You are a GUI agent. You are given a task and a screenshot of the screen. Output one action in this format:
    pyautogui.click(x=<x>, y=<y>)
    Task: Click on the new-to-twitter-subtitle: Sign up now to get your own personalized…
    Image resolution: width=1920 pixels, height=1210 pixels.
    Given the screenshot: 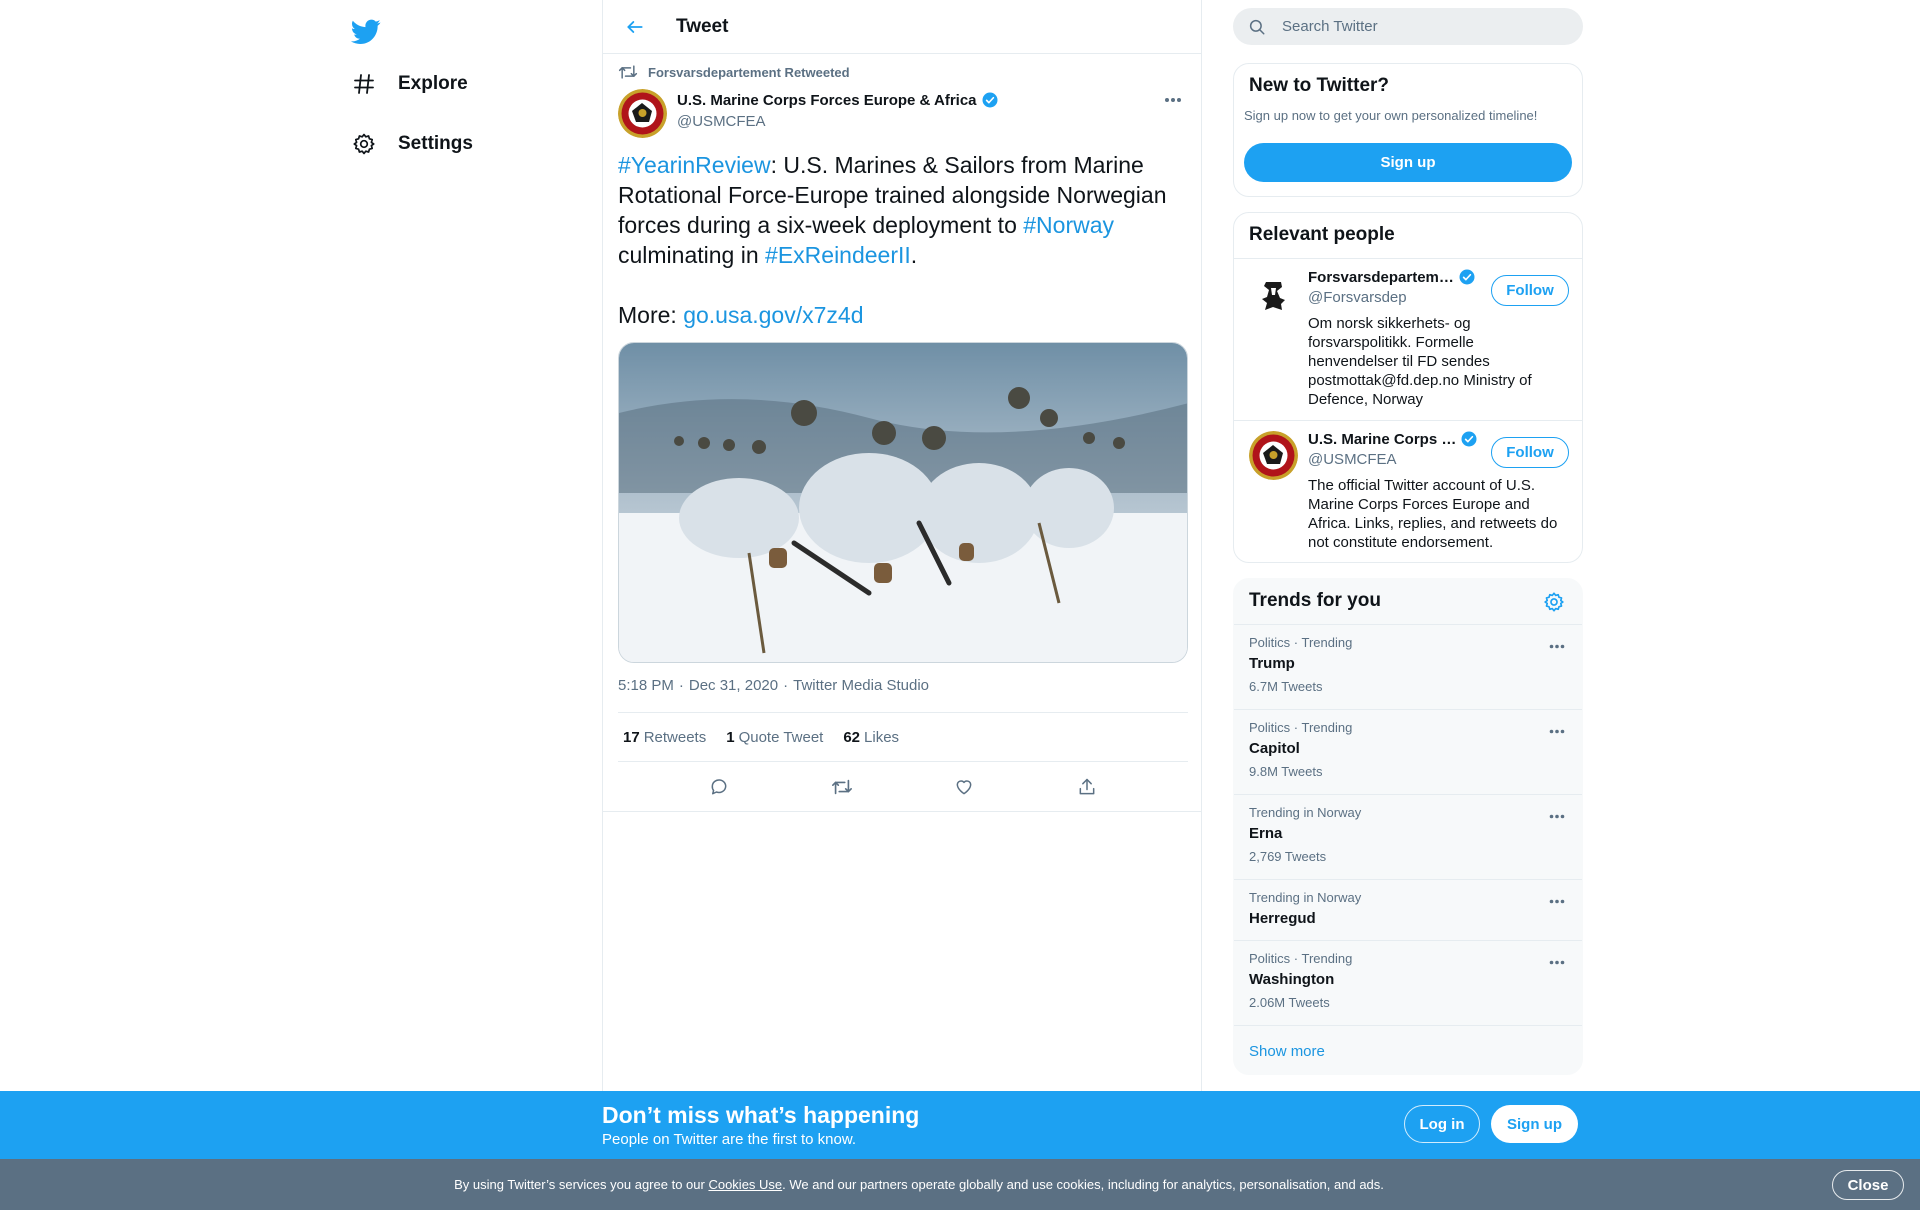 What is the action you would take?
    pyautogui.click(x=1391, y=115)
    